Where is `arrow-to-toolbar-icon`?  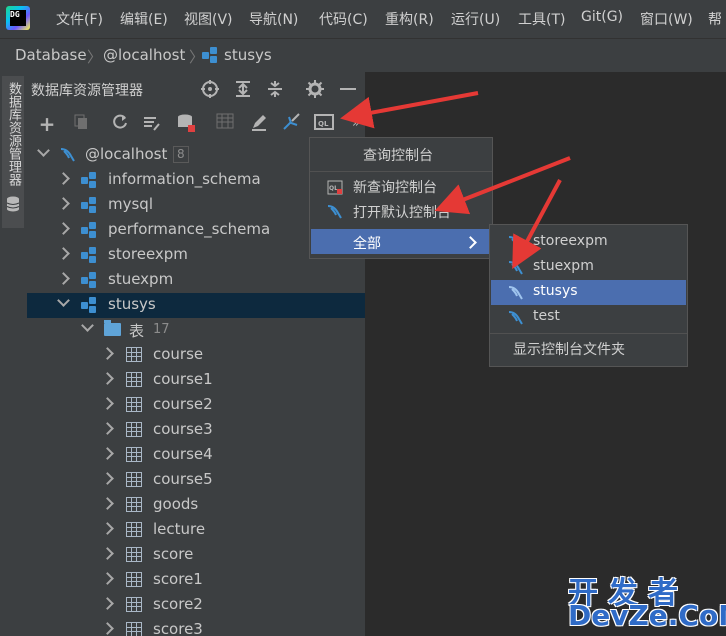 arrow-to-toolbar-icon is located at coordinates (409, 110).